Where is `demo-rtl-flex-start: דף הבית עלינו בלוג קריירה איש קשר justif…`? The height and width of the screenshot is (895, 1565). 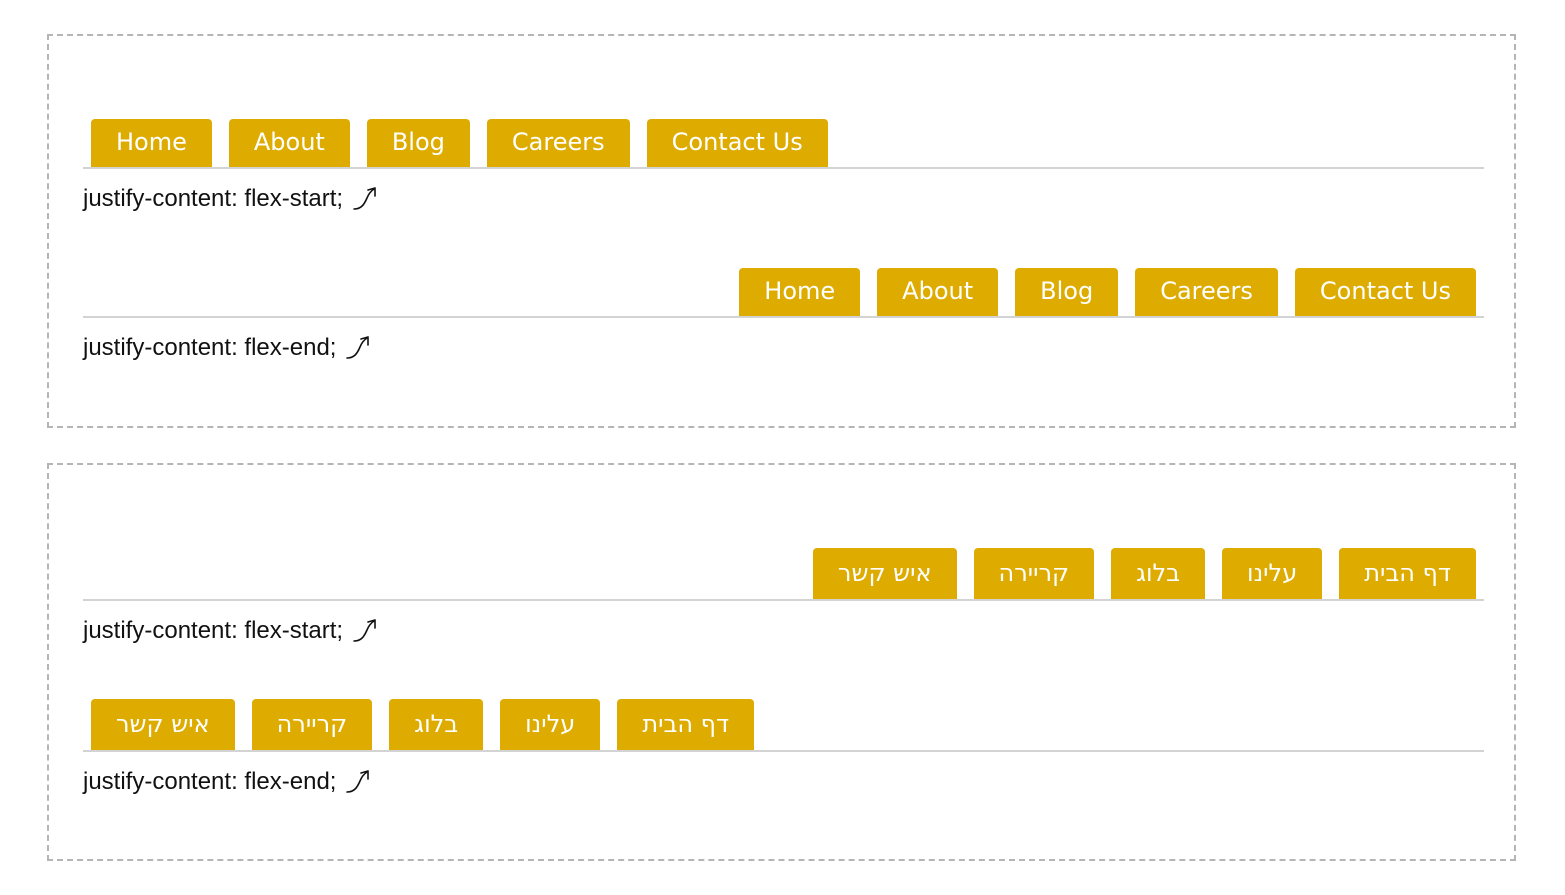 demo-rtl-flex-start: דף הבית עלינו בלוג קריירה איש קשר justif… is located at coordinates (783, 597).